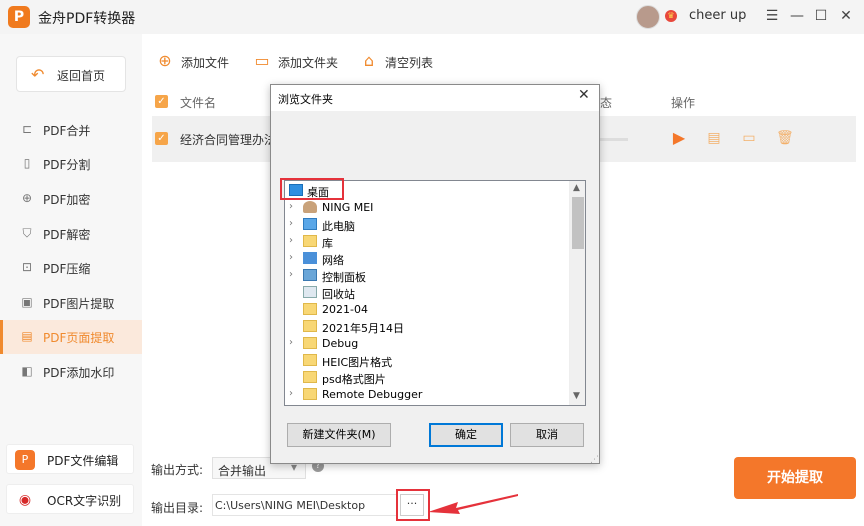 Image resolution: width=864 pixels, height=526 pixels. I want to click on output-dir-label: 输出目录:, so click(177, 508).